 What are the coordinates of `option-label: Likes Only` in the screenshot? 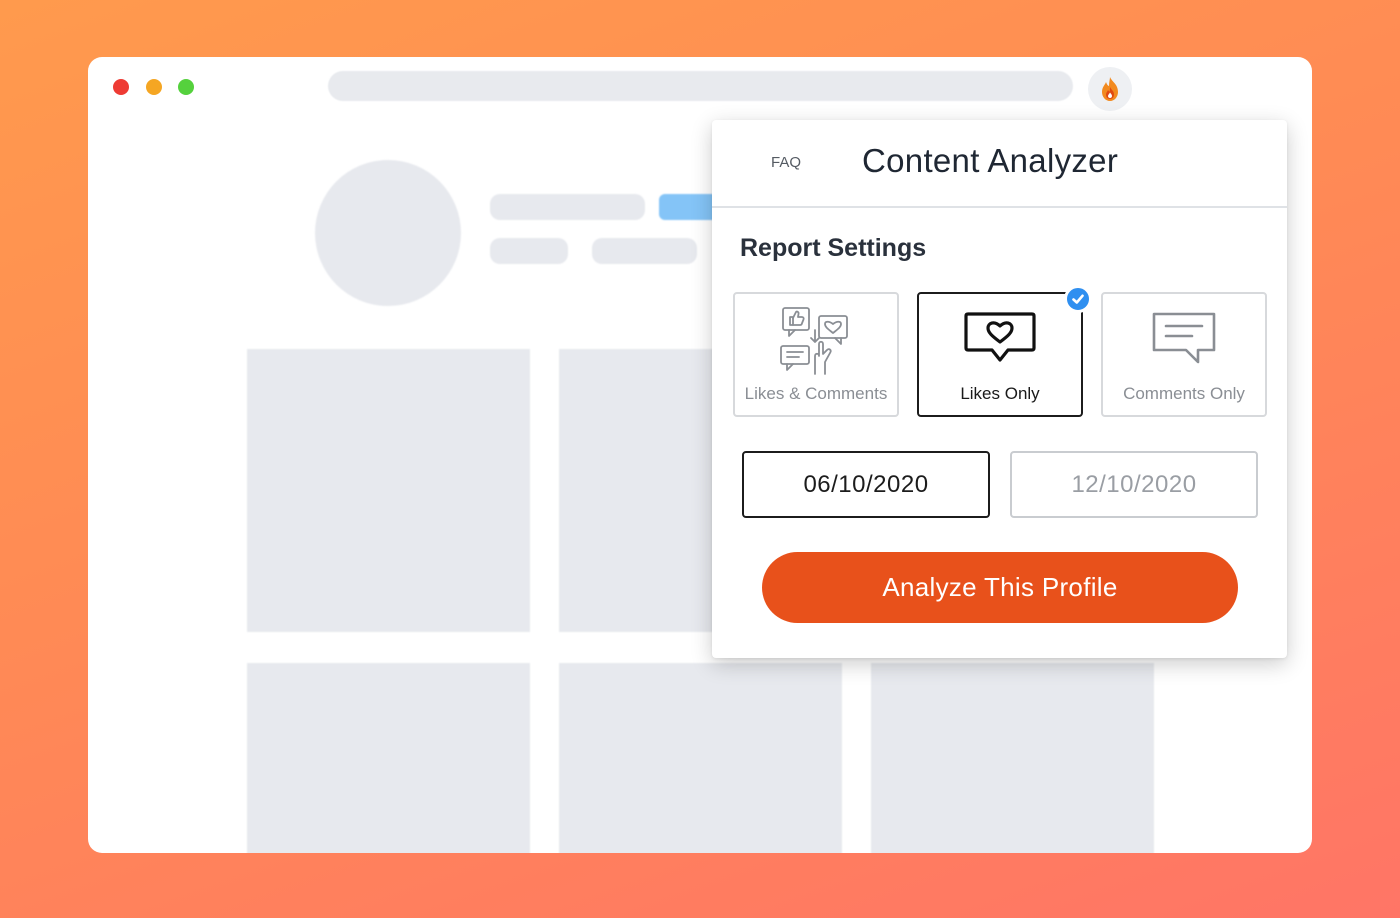 It's located at (1000, 393).